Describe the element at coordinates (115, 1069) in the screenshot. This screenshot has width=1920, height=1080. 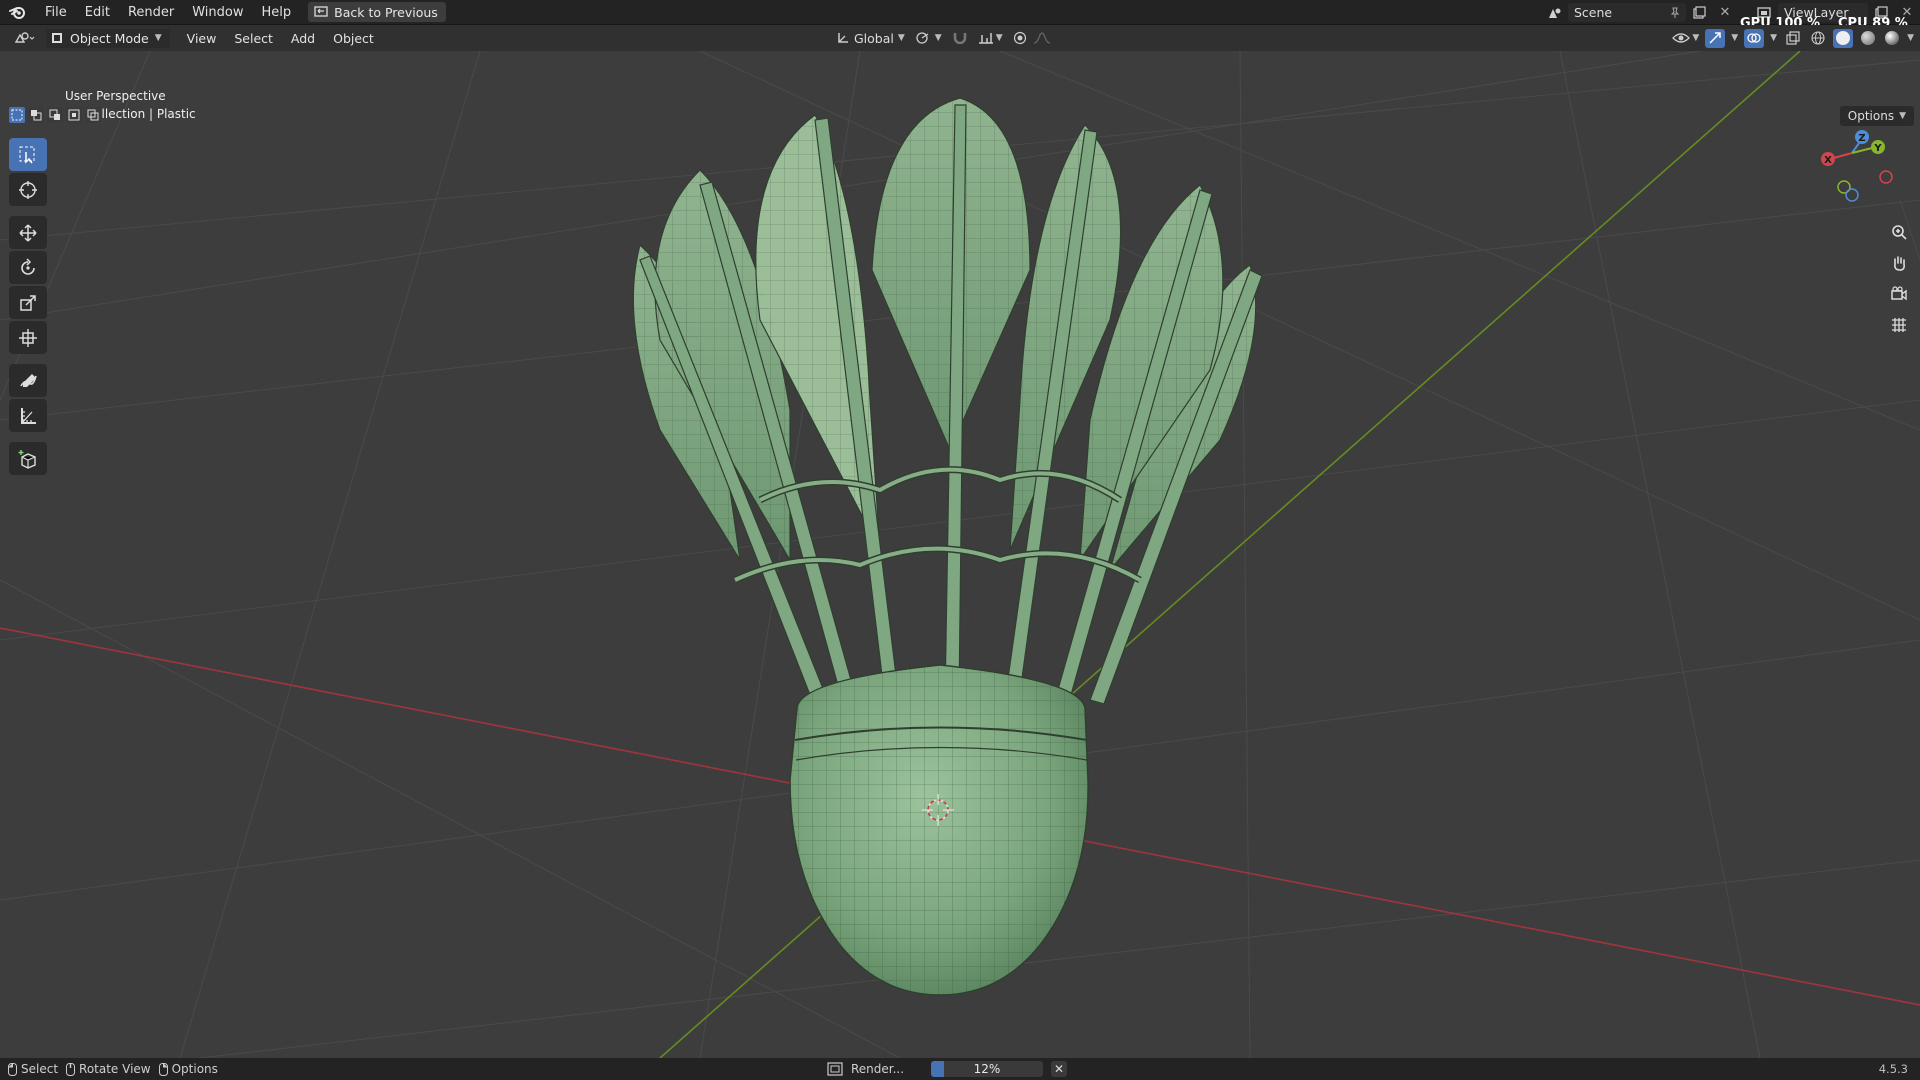
I see `status-rotate-label: Rotate View` at that location.